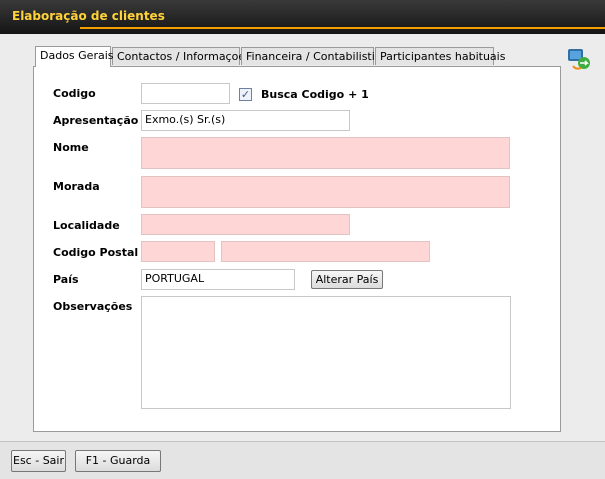 The image size is (605, 479). I want to click on alterar-pais-button: Alterar País, so click(347, 279).